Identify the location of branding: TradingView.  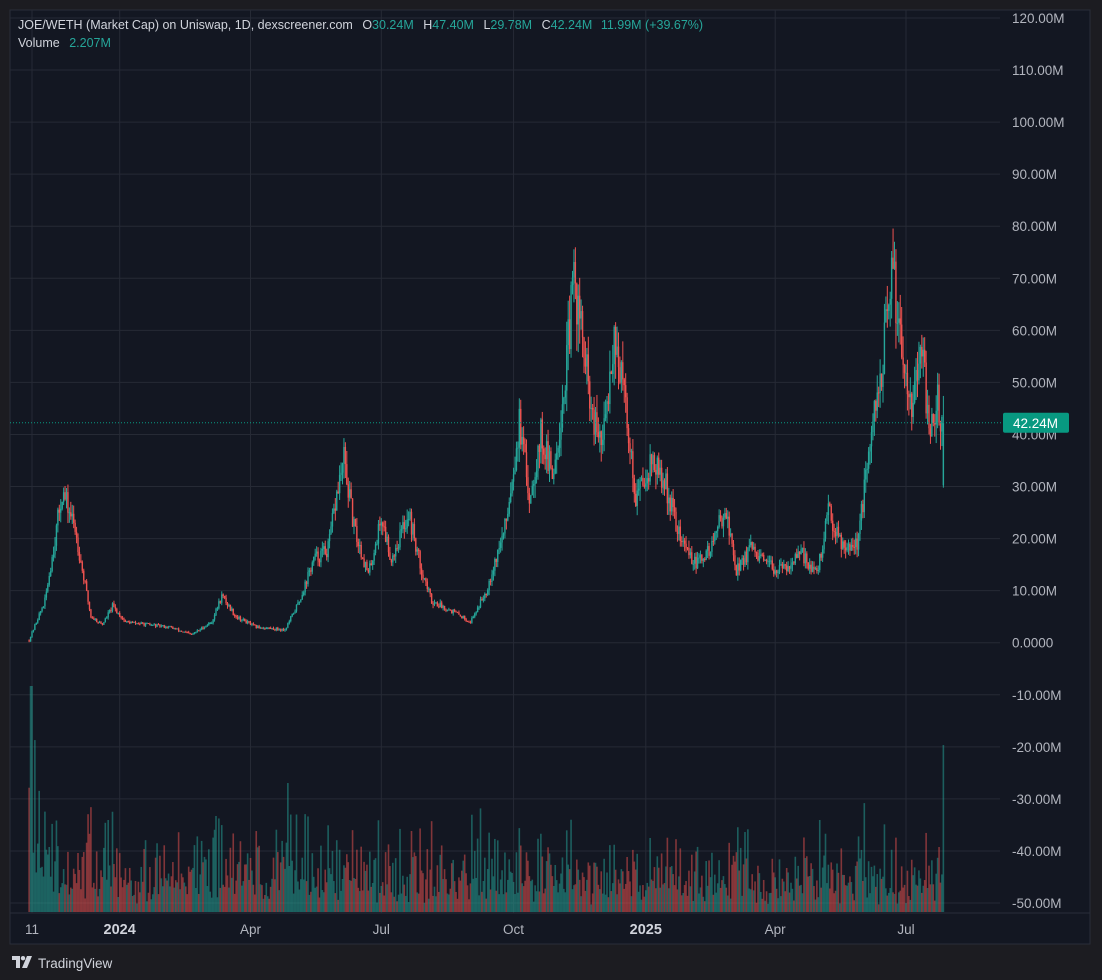
(62, 963).